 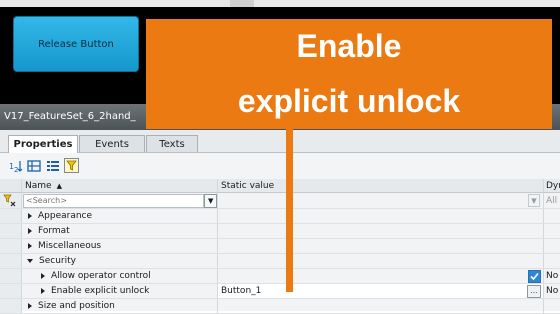 What do you see at coordinates (242, 3) in the screenshot?
I see `preview-tab-notch` at bounding box center [242, 3].